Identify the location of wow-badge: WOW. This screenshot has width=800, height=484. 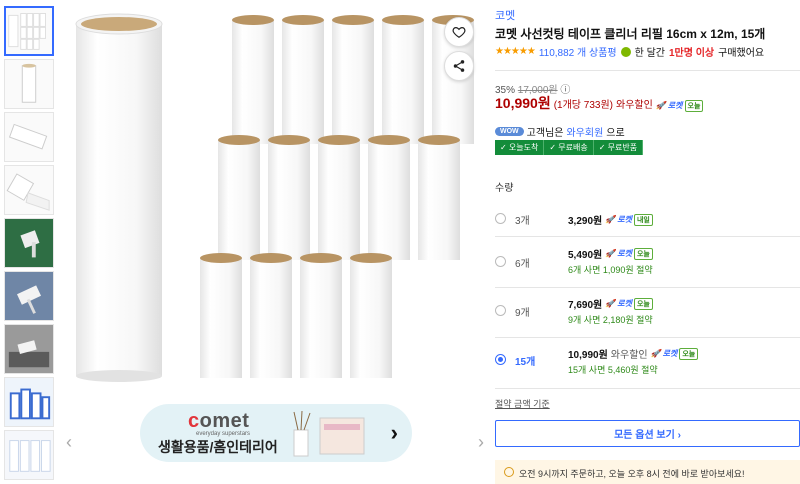
(509, 131).